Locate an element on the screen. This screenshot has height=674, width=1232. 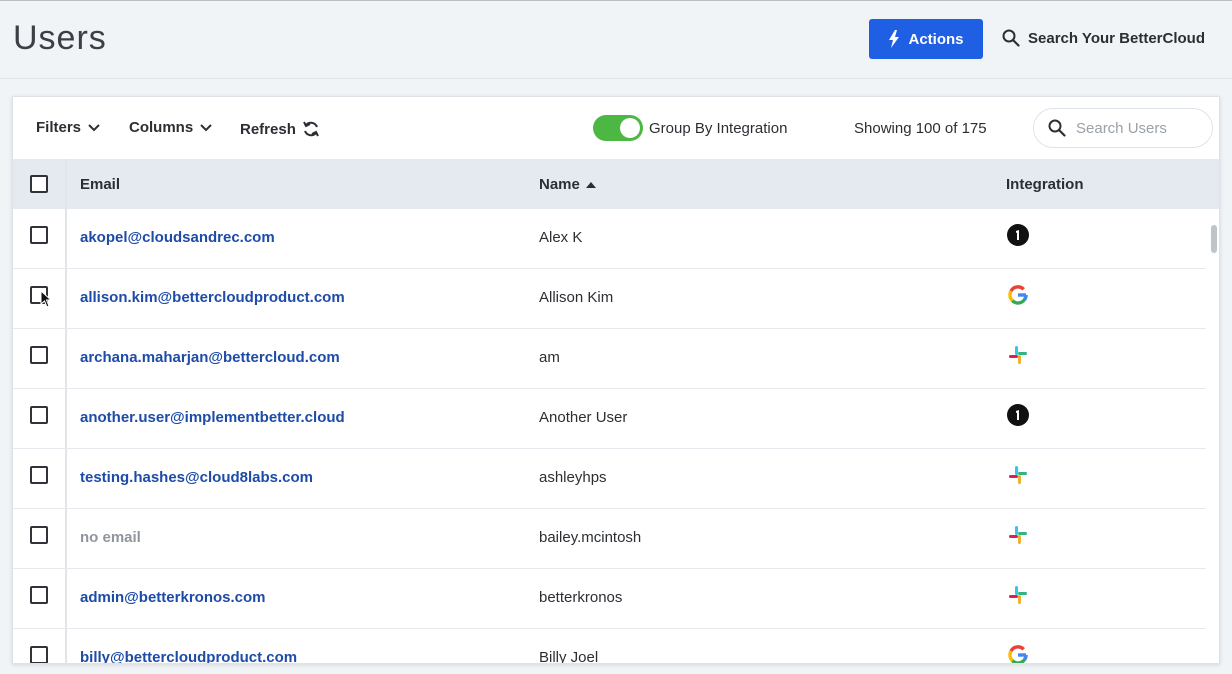
columns-label: Columns is located at coordinates (161, 127).